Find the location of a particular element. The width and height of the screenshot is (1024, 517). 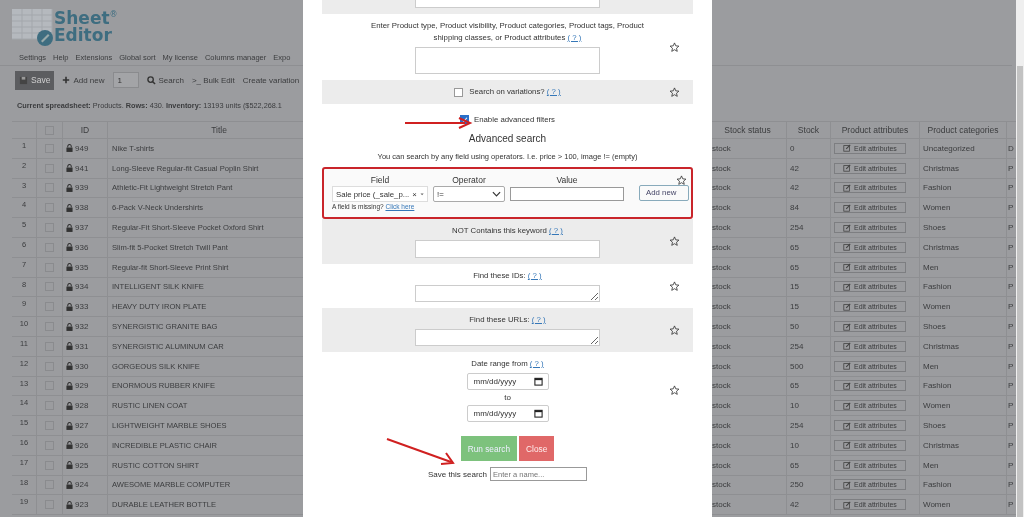

table-cell: Women is located at coordinates (963, 406).